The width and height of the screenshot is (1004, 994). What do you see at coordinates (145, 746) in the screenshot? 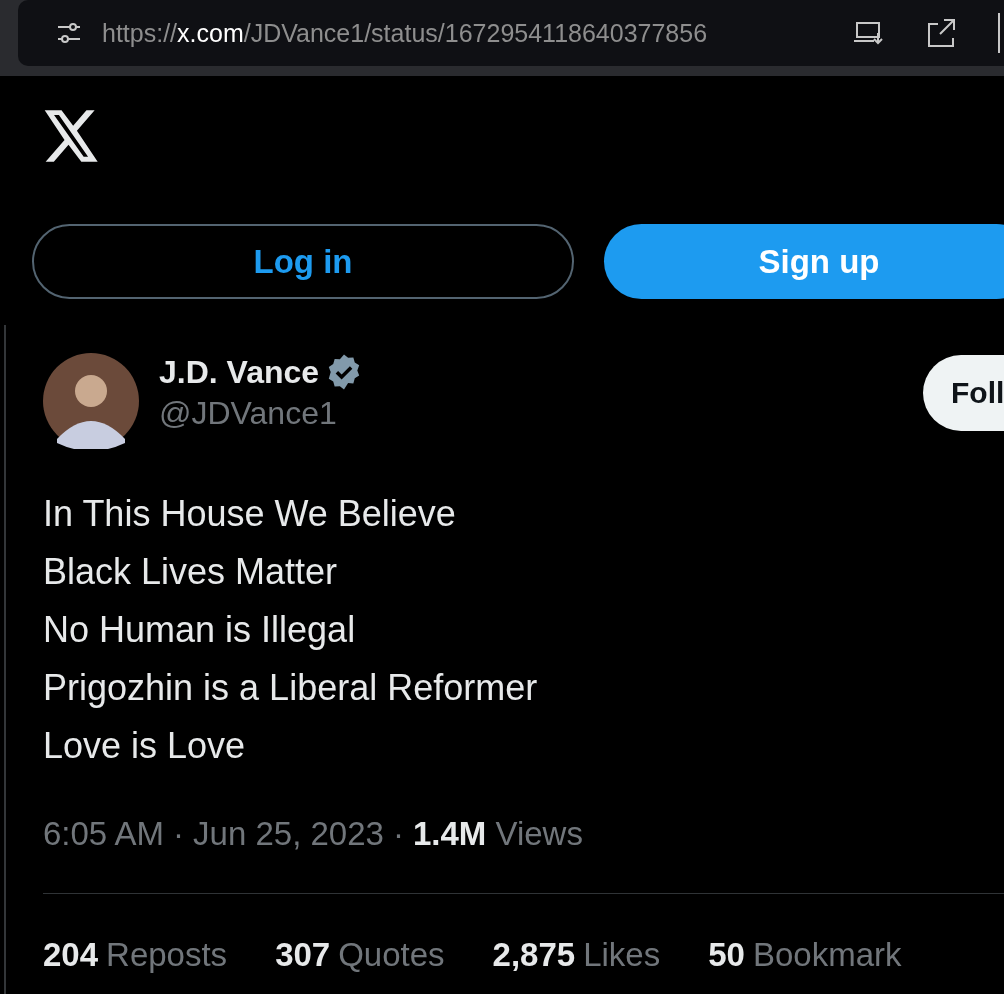
I see `post-text-line: Love is Love` at bounding box center [145, 746].